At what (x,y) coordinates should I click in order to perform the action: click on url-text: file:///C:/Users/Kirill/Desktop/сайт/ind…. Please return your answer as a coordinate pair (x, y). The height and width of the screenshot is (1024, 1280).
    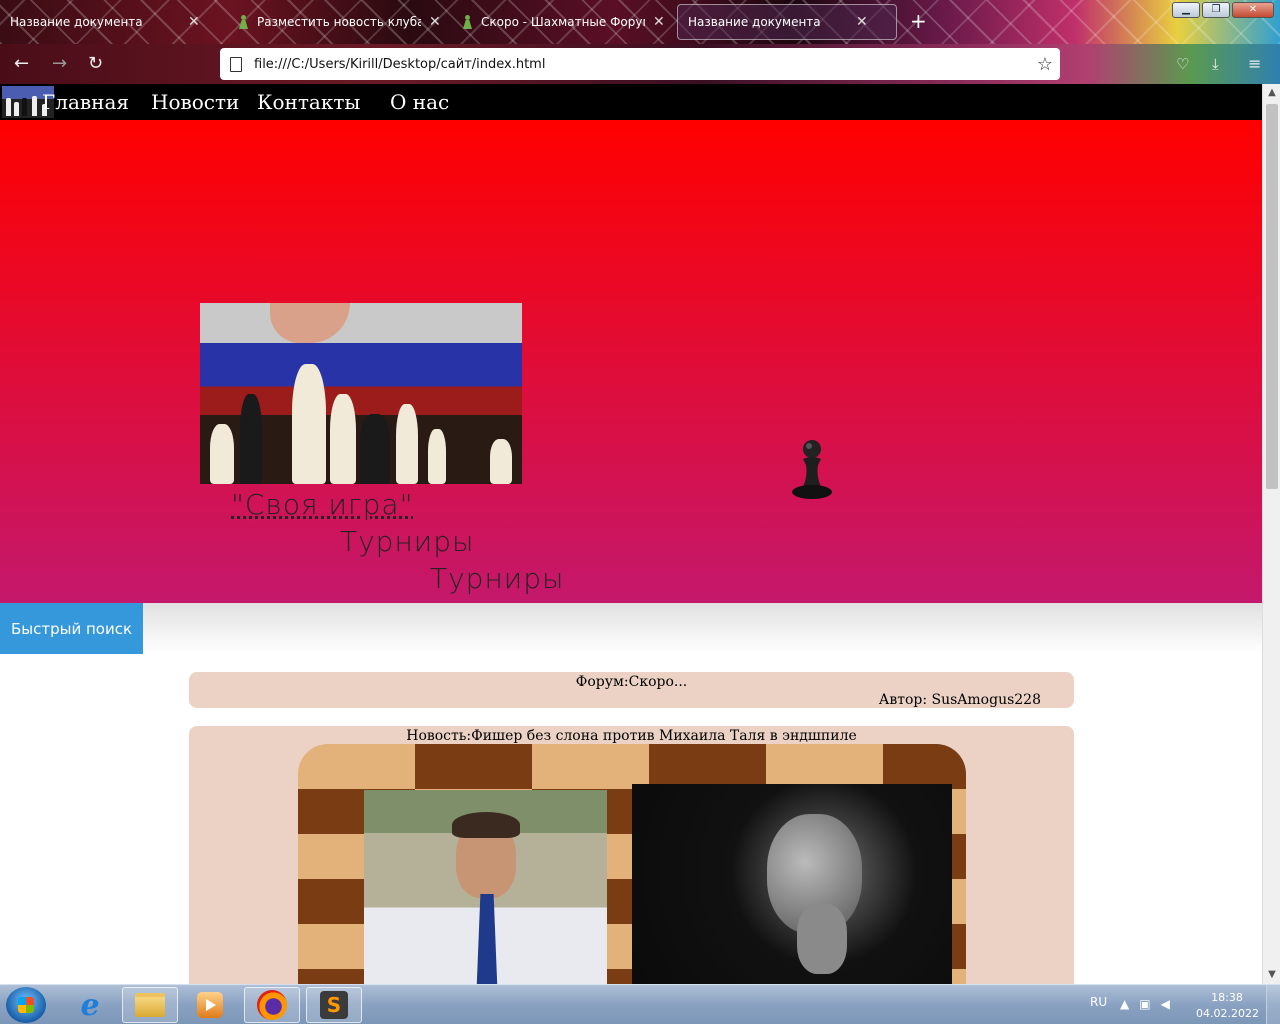
    Looking at the image, I should click on (642, 64).